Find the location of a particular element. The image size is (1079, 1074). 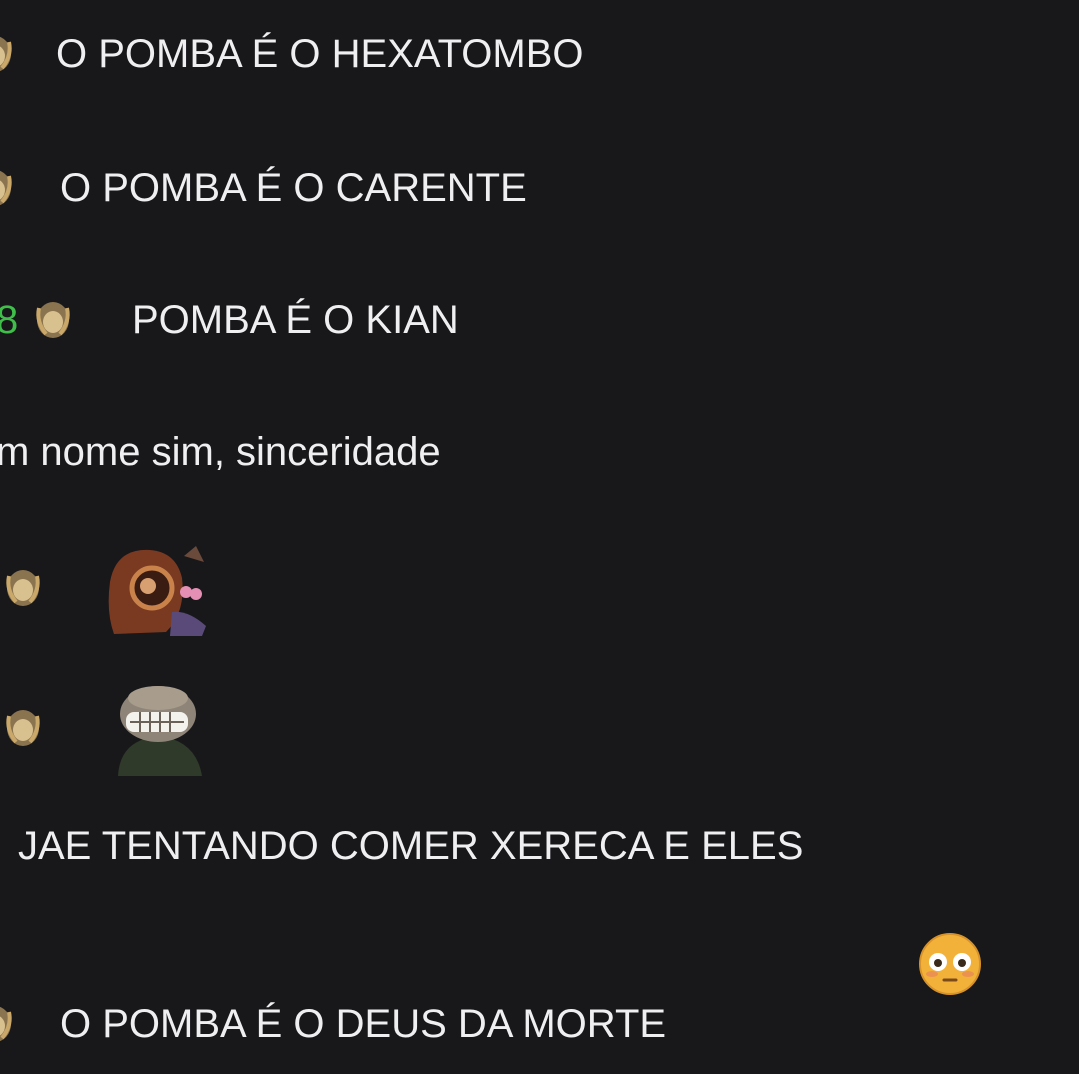

chat-message: O POMBA É O CARENTE is located at coordinates (539, 188).